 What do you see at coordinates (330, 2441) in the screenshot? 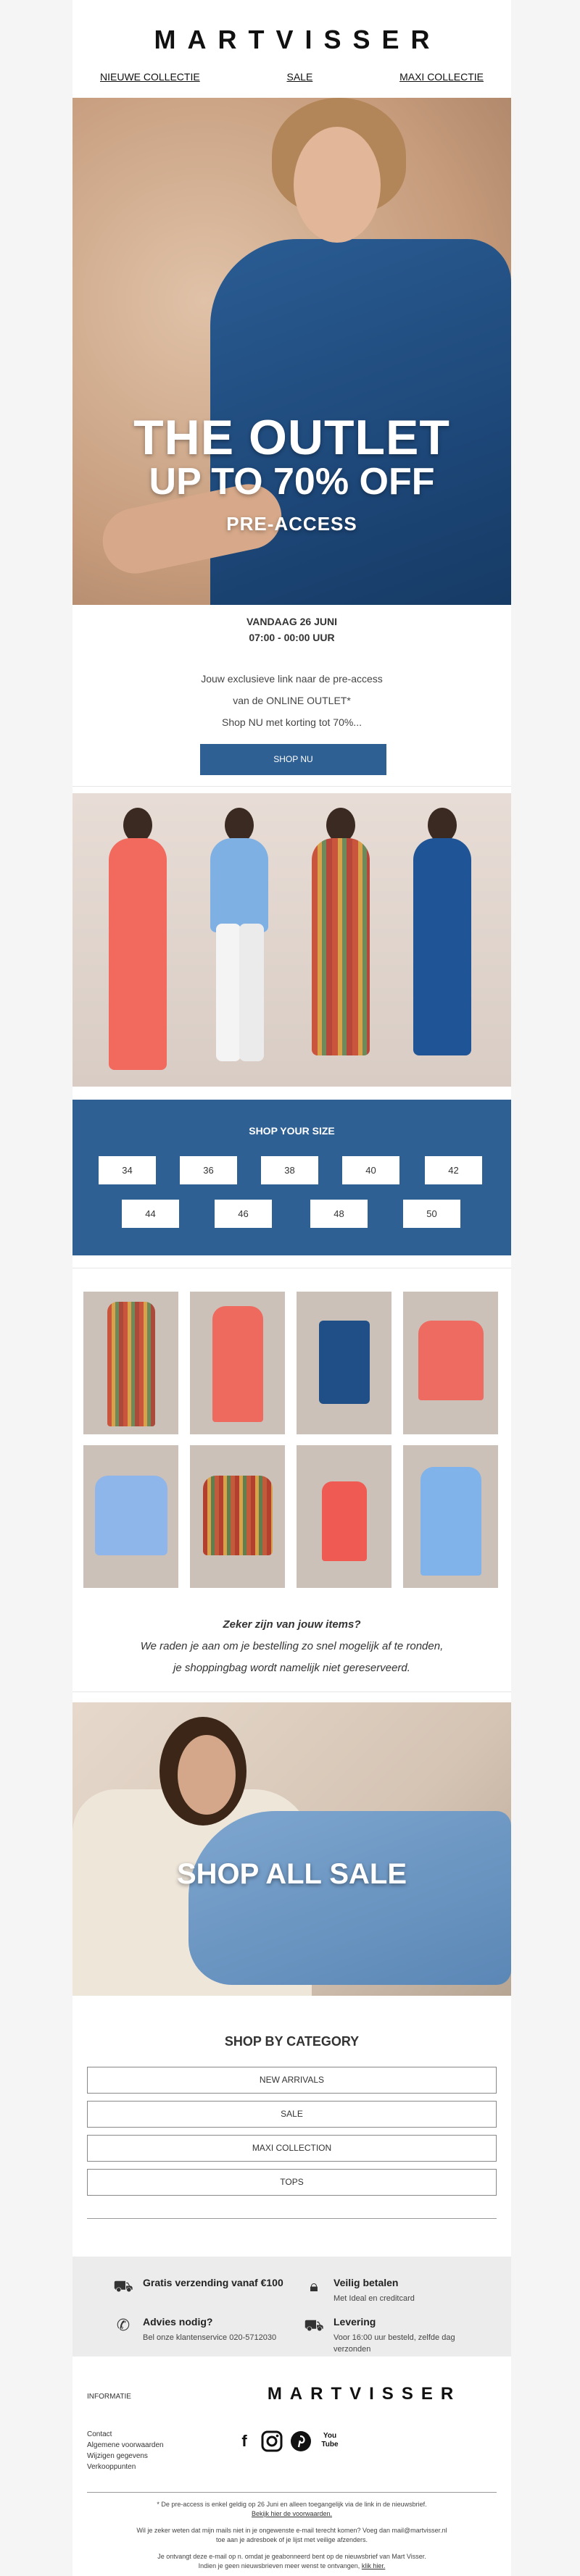
I see `youtube-icon: You Tube` at bounding box center [330, 2441].